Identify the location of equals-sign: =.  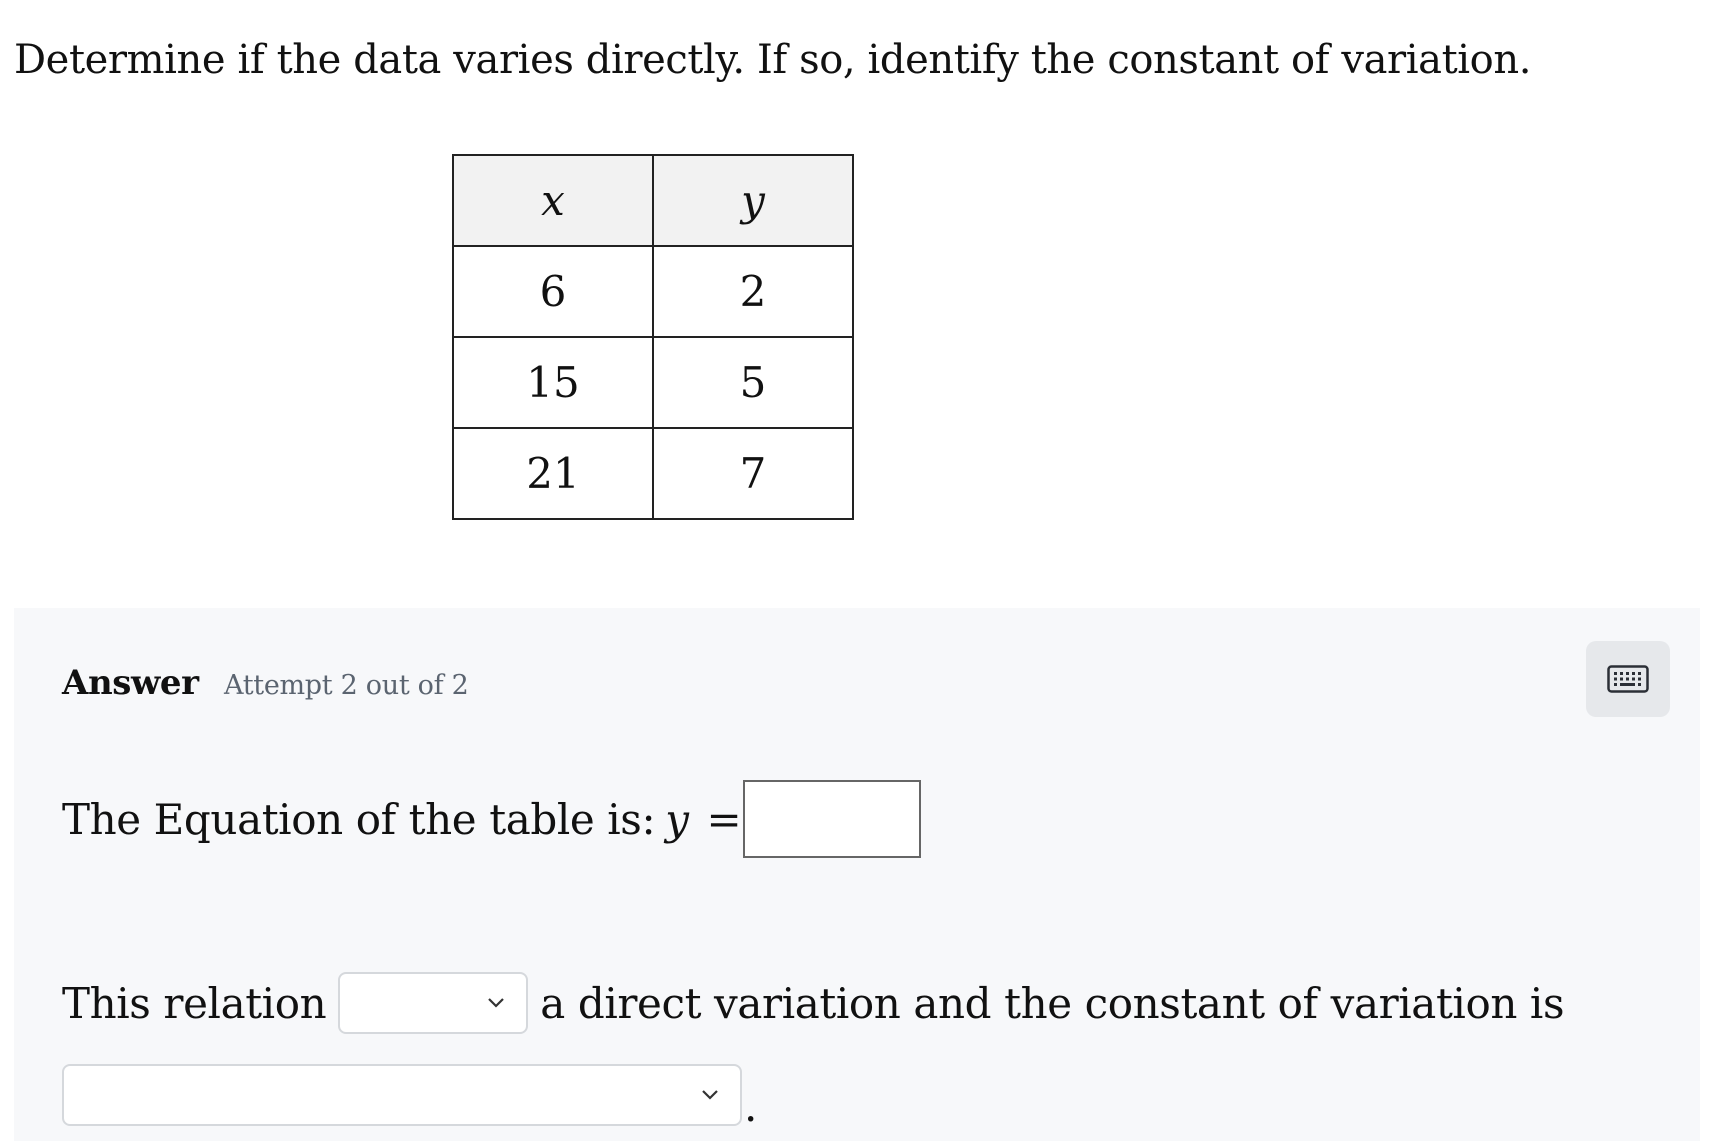
(724, 819).